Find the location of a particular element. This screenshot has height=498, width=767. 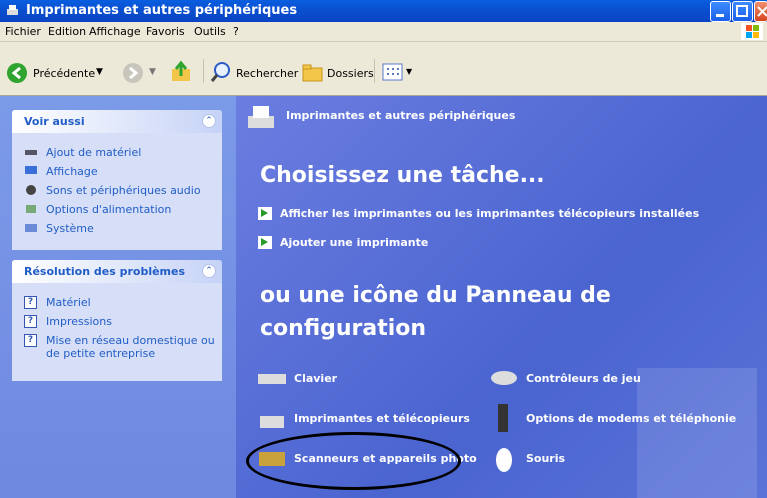

maximize-icon is located at coordinates (742, 11).